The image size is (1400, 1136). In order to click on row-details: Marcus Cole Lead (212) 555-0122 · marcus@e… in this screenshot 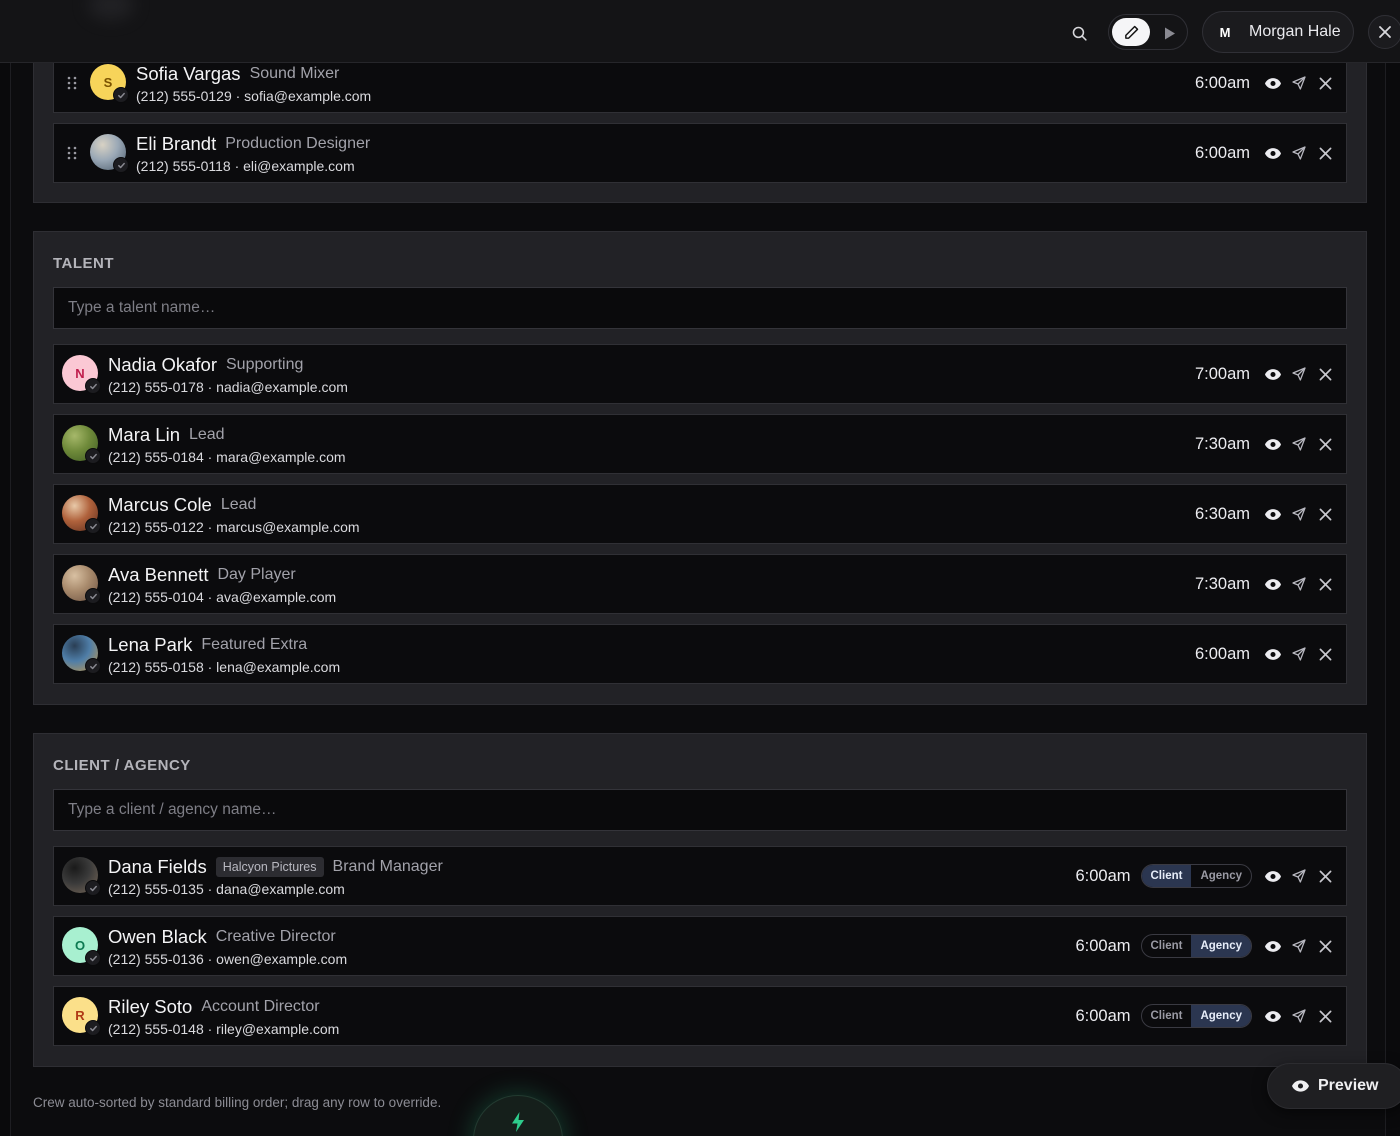, I will do `click(234, 514)`.